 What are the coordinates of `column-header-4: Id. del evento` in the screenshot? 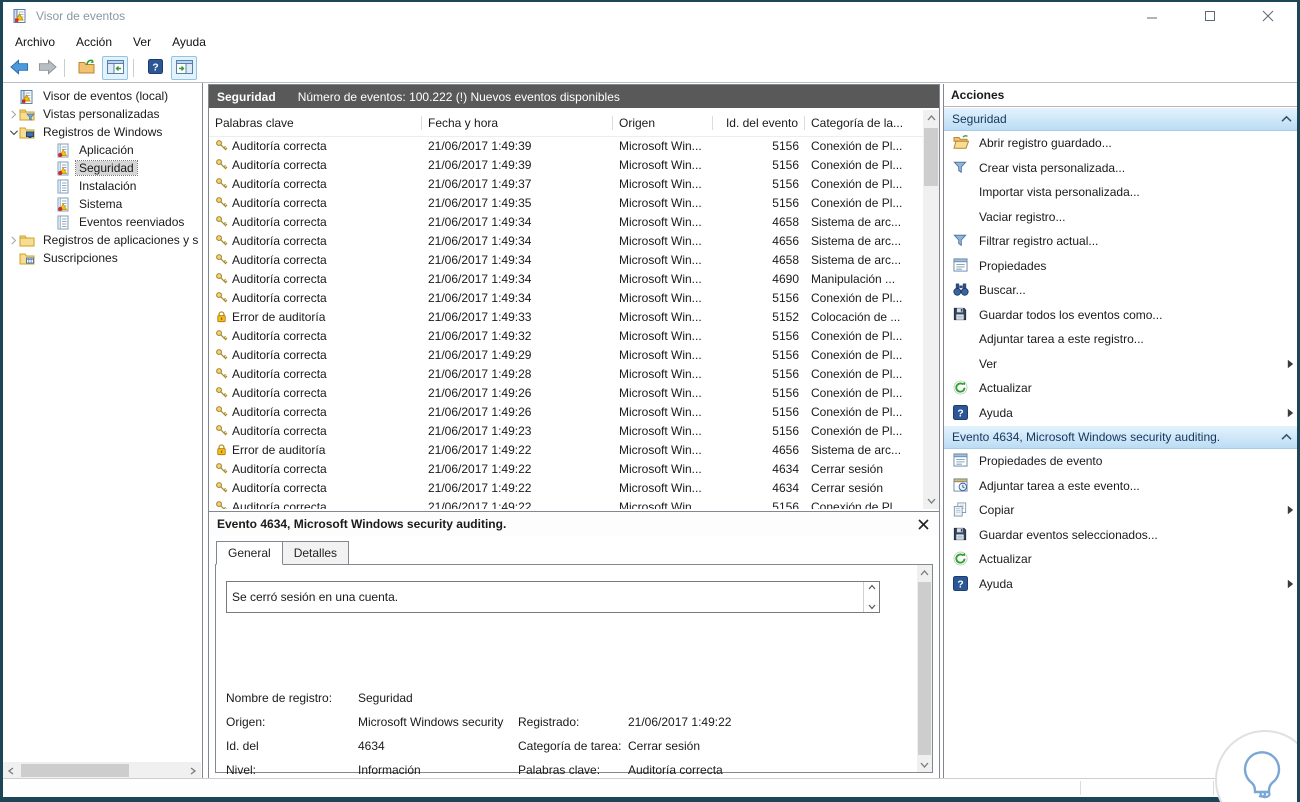 It's located at (759, 123).